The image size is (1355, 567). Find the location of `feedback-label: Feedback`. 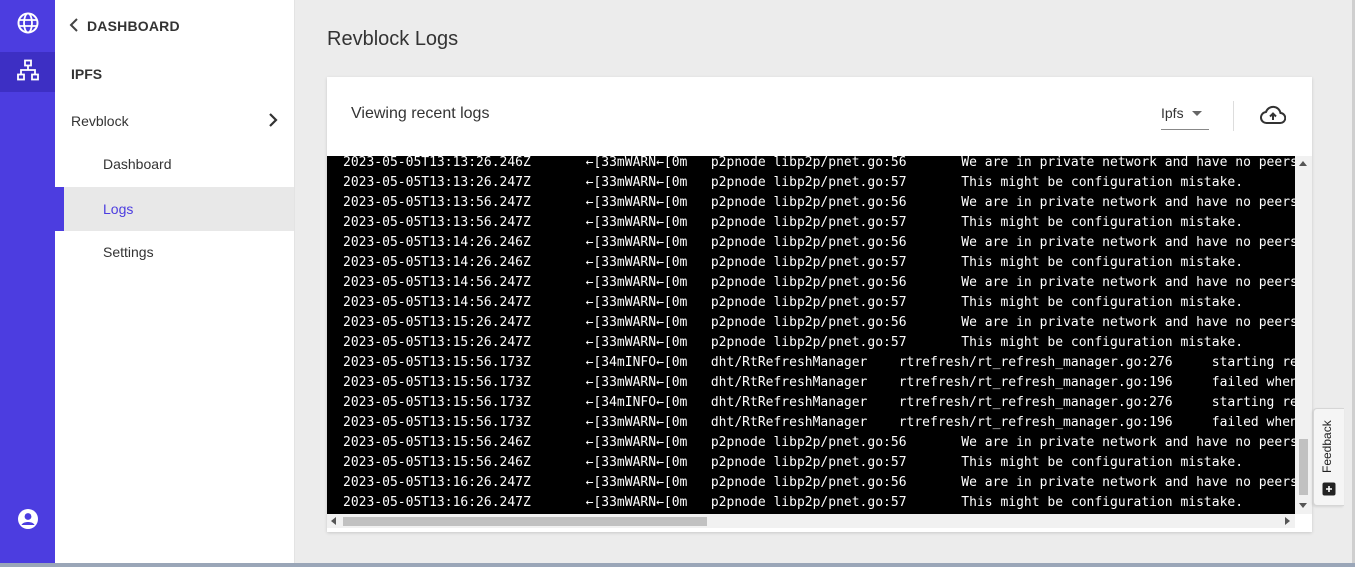

feedback-label: Feedback is located at coordinates (1327, 446).